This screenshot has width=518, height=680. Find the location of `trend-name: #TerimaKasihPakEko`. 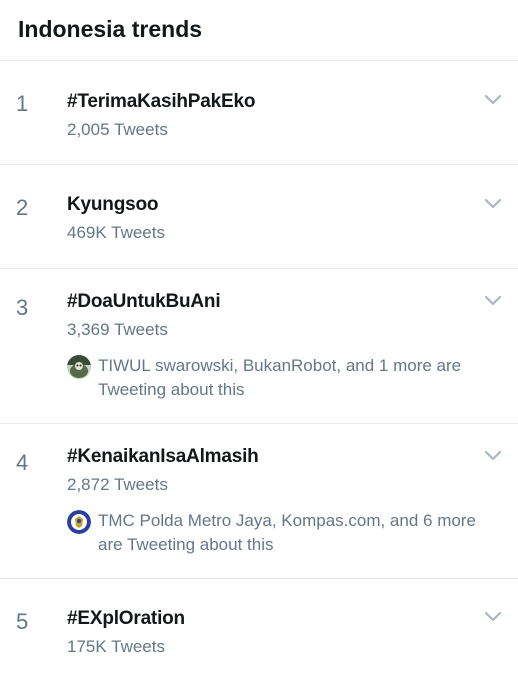

trend-name: #TerimaKasihPakEko is located at coordinates (161, 101).